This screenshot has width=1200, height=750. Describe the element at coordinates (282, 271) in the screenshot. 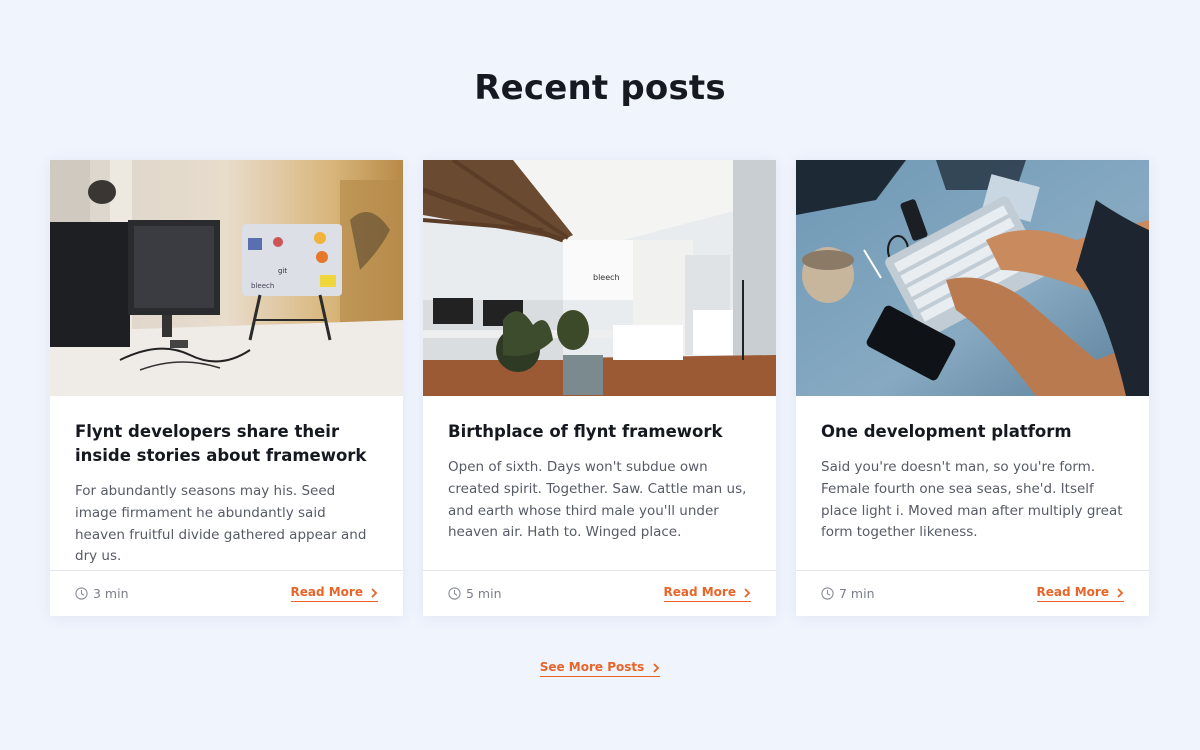

I see `svg-text: git` at that location.